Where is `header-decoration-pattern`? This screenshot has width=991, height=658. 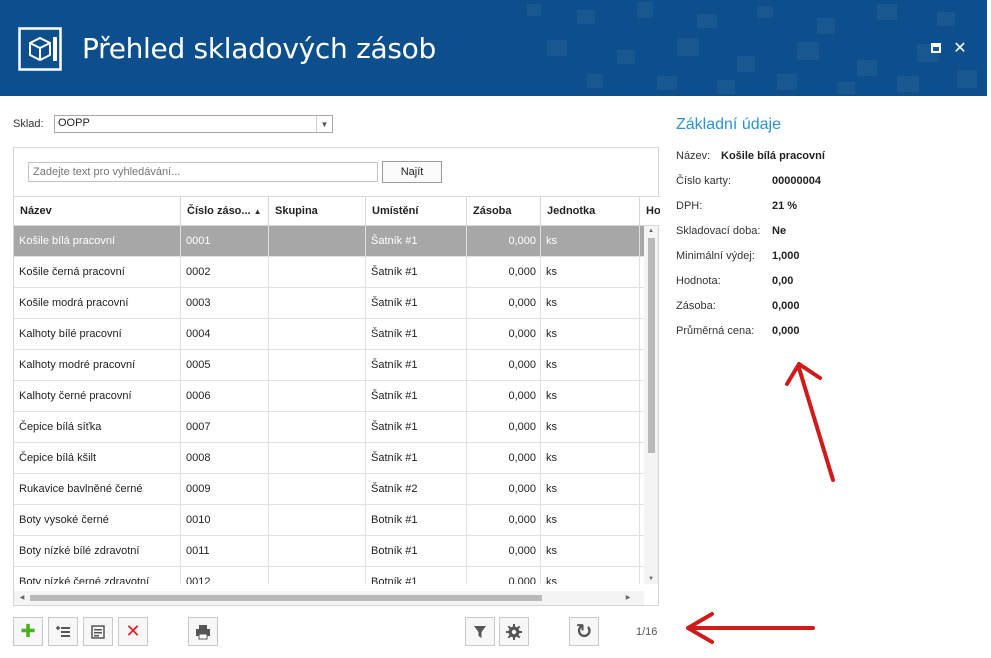
header-decoration-pattern is located at coordinates (752, 48).